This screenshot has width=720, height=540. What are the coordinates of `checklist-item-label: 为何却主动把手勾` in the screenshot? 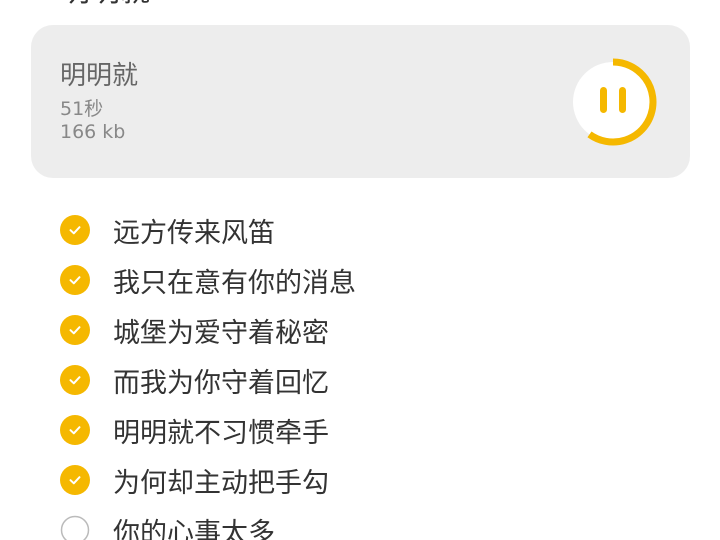 It's located at (221, 483).